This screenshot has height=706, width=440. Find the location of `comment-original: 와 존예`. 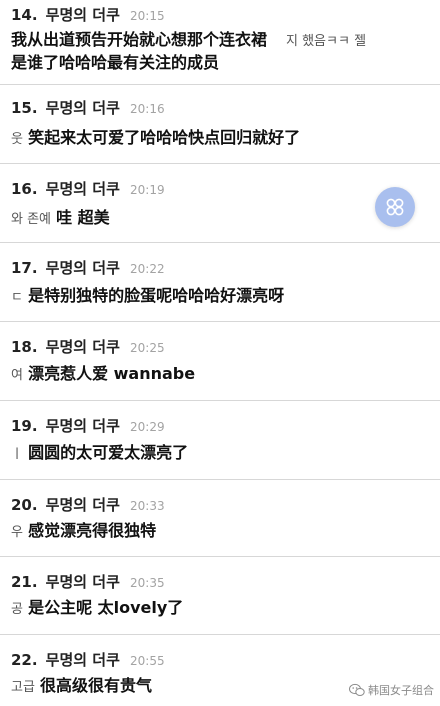

comment-original: 와 존예 is located at coordinates (31, 219).